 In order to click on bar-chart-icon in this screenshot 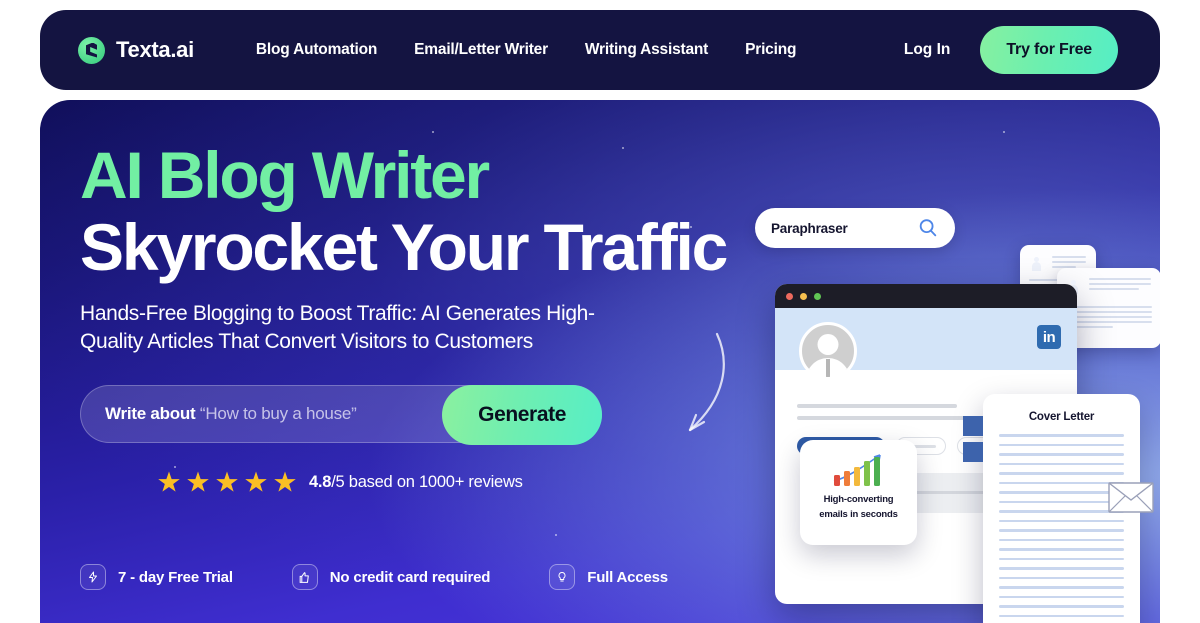, I will do `click(857, 470)`.